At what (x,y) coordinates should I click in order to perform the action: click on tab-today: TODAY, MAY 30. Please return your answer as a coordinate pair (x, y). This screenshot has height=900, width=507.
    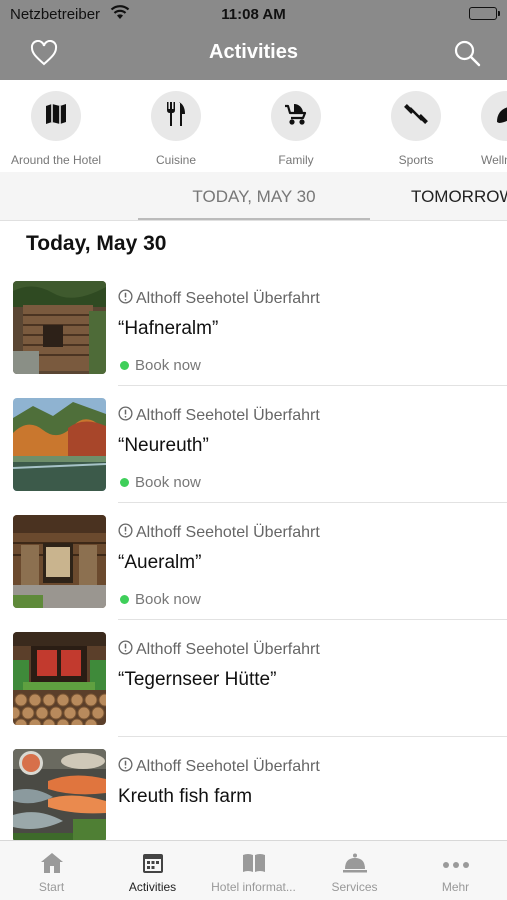
    Looking at the image, I should click on (254, 197).